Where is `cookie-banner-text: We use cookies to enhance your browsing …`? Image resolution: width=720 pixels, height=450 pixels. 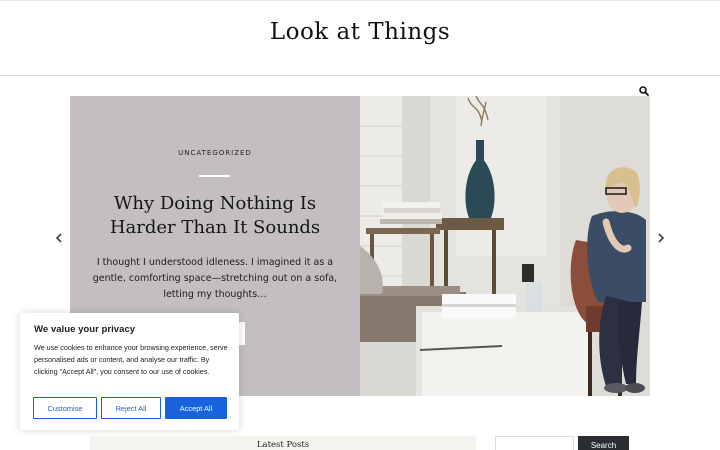 cookie-banner-text: We use cookies to enhance your browsing … is located at coordinates (131, 359).